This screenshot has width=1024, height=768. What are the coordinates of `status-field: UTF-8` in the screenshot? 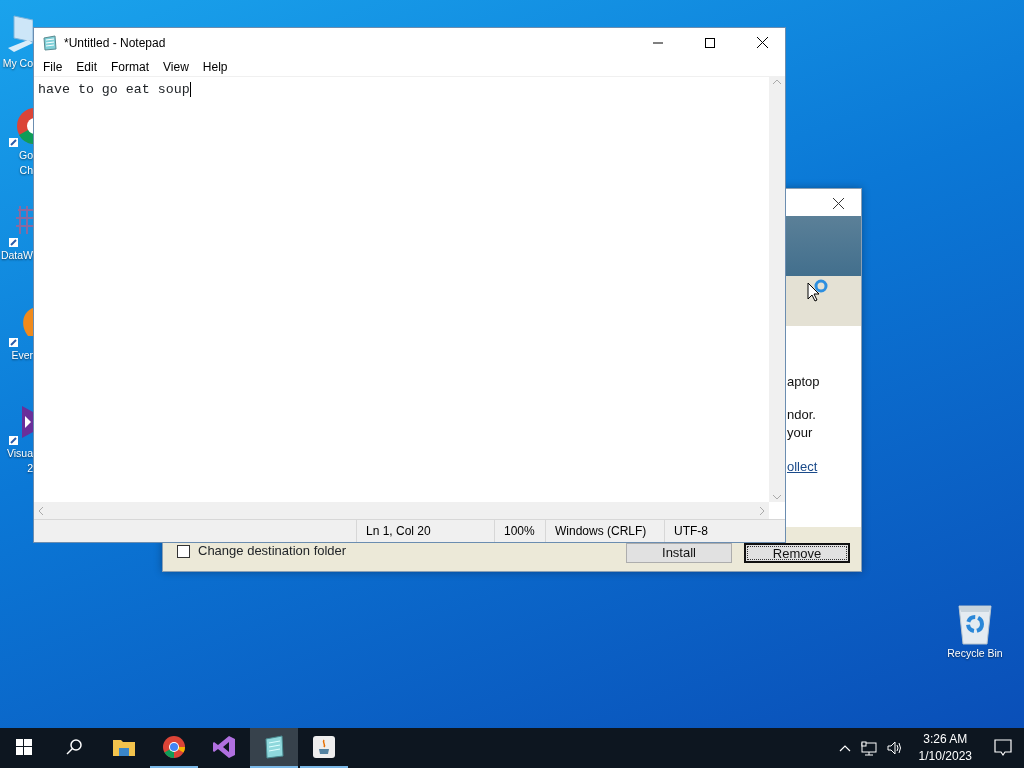 It's located at (714, 531).